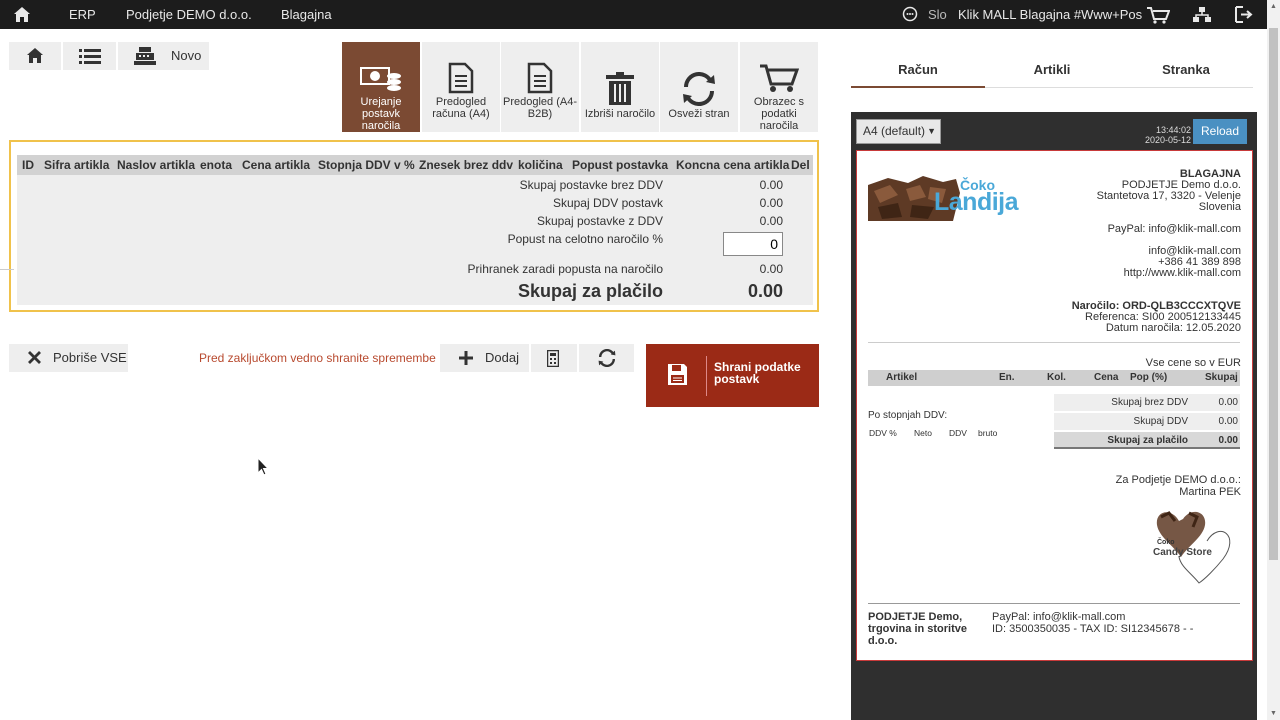 The image size is (1280, 720). Describe the element at coordinates (943, 198) in the screenshot. I see `company-logo: Čoko Landija` at that location.